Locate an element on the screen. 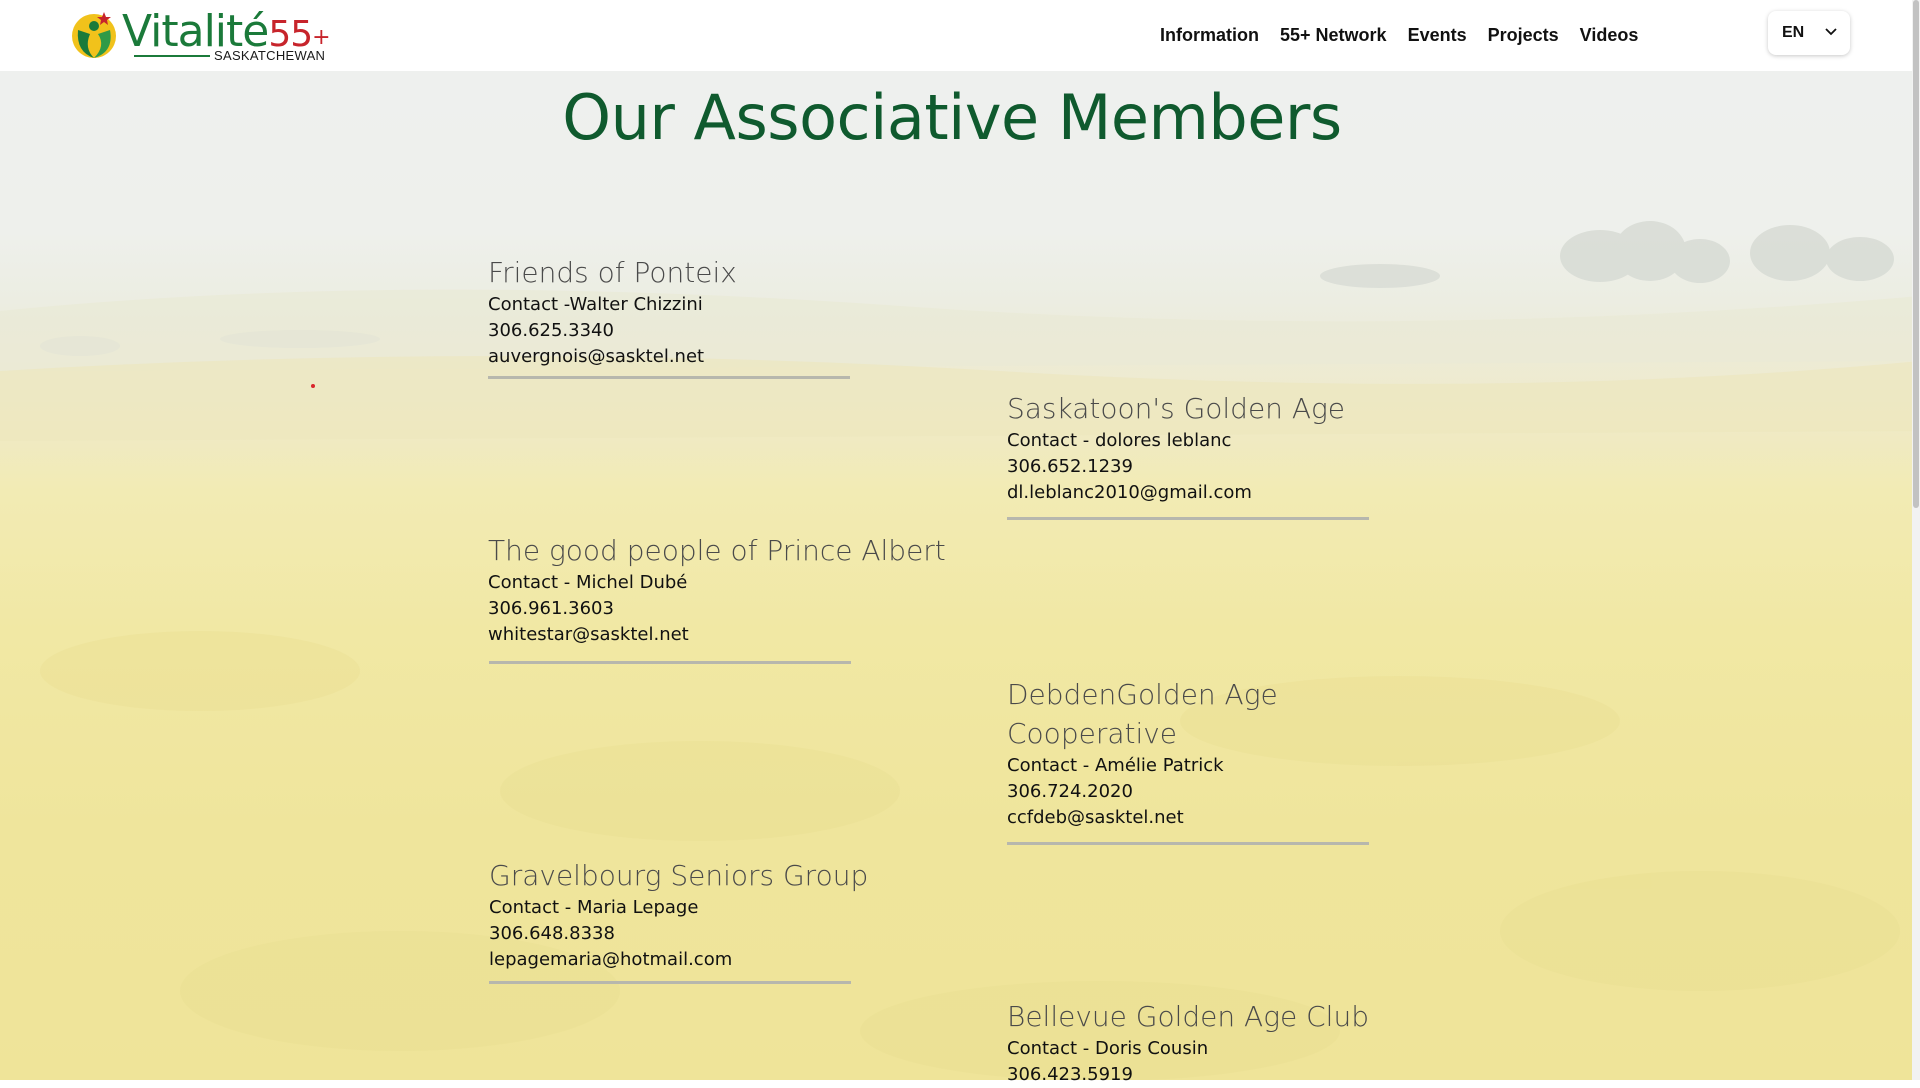  language-selector: EN is located at coordinates (1809, 33).